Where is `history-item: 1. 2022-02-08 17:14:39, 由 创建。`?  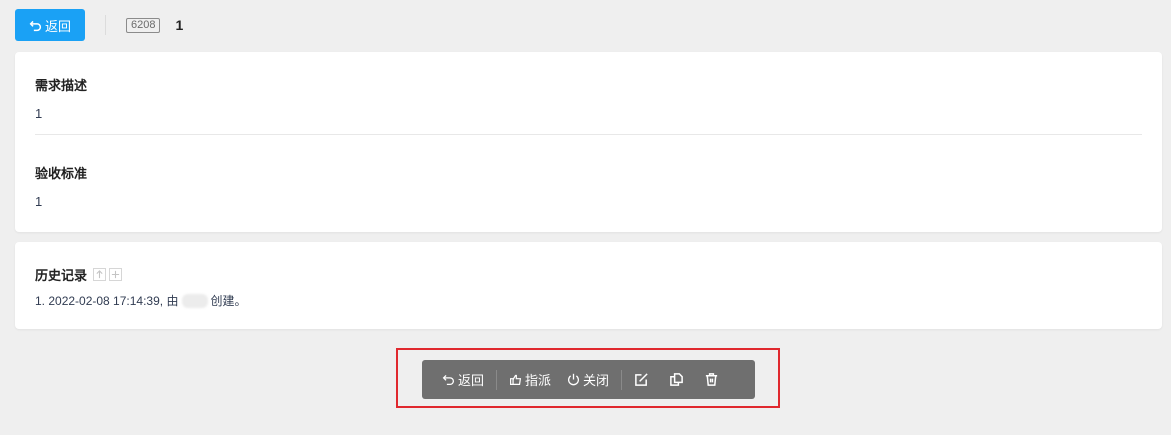
history-item: 1. 2022-02-08 17:14:39, 由 创建。 is located at coordinates (140, 300).